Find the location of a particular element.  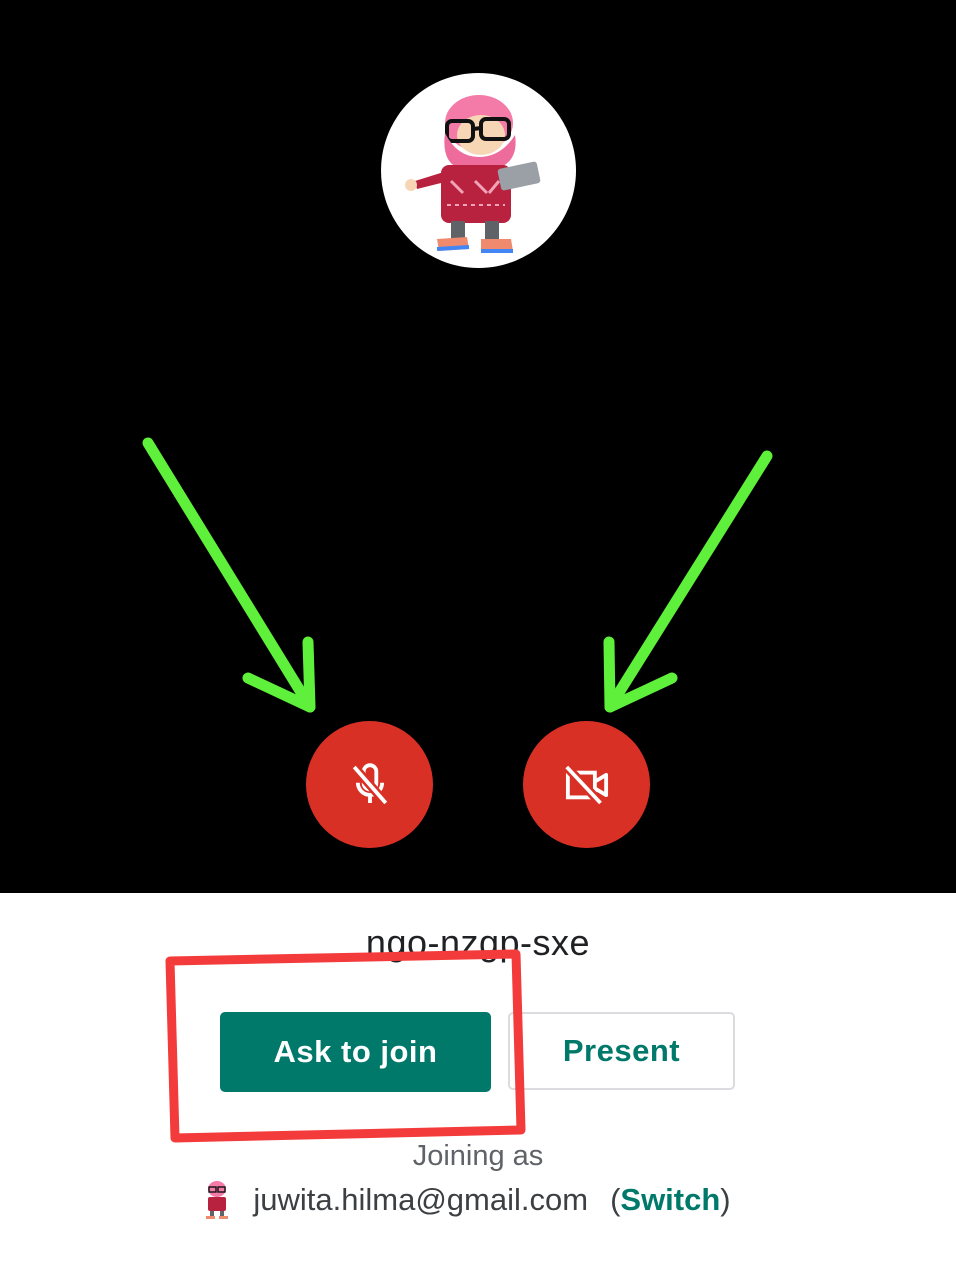

account-email: juwita.hilma@gmail.com is located at coordinates (421, 1199).